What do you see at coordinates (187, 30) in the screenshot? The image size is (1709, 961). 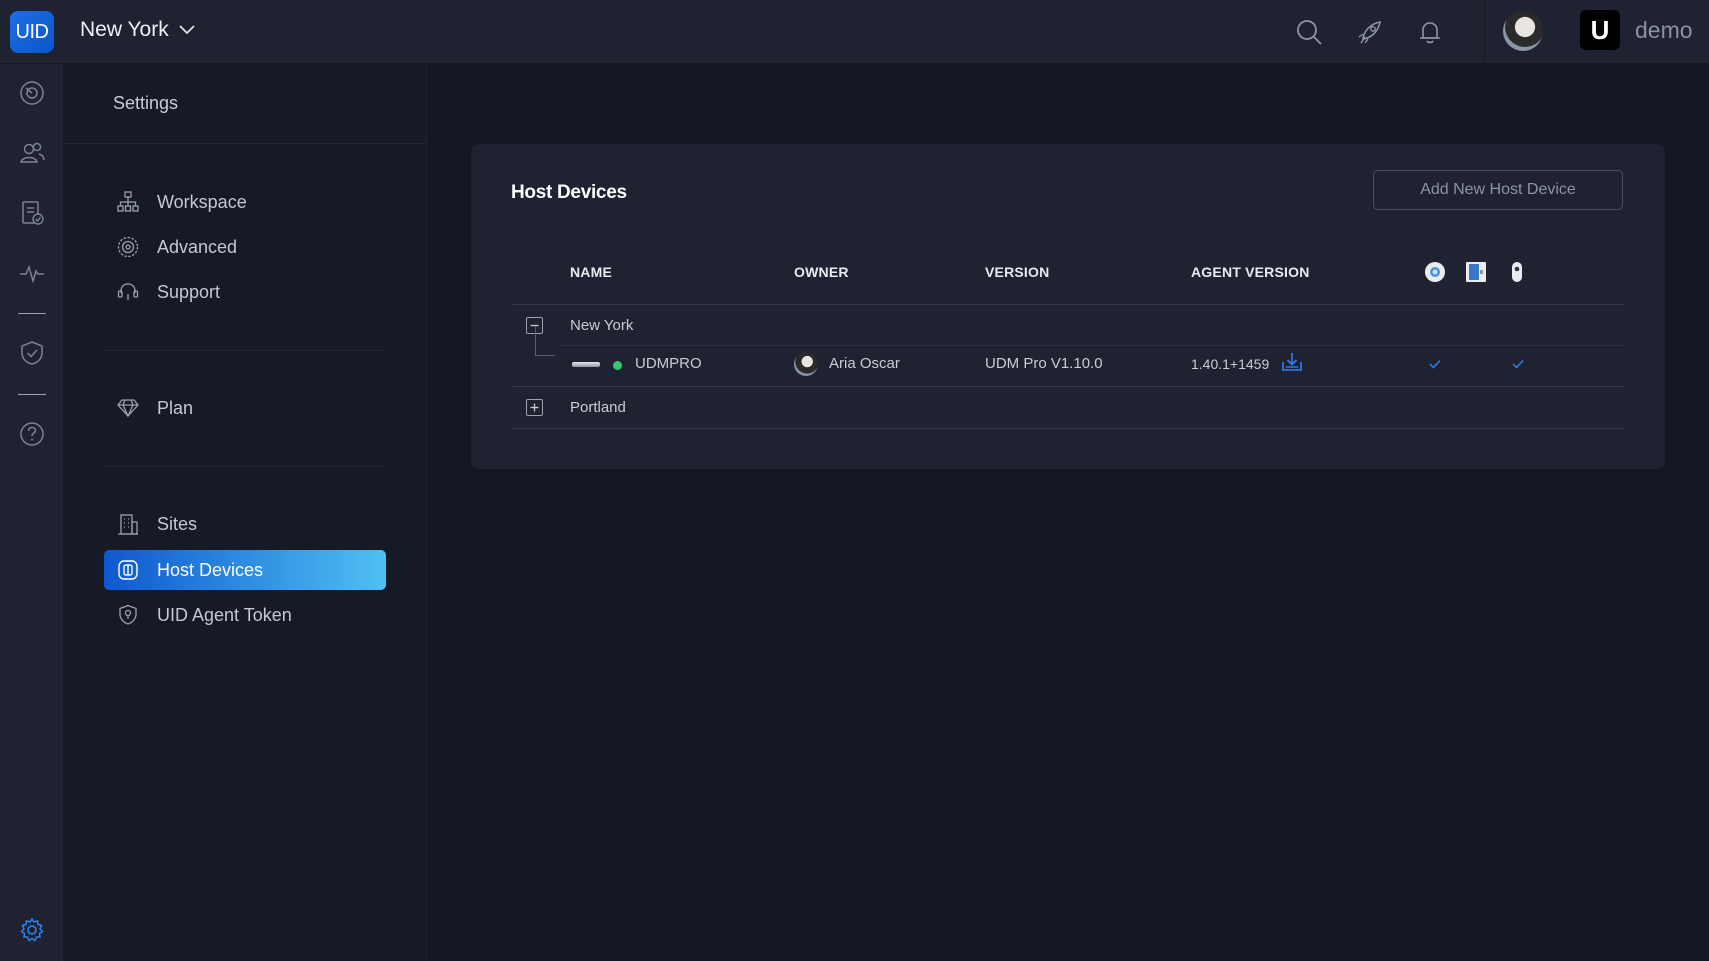 I see `chevron-down-icon` at bounding box center [187, 30].